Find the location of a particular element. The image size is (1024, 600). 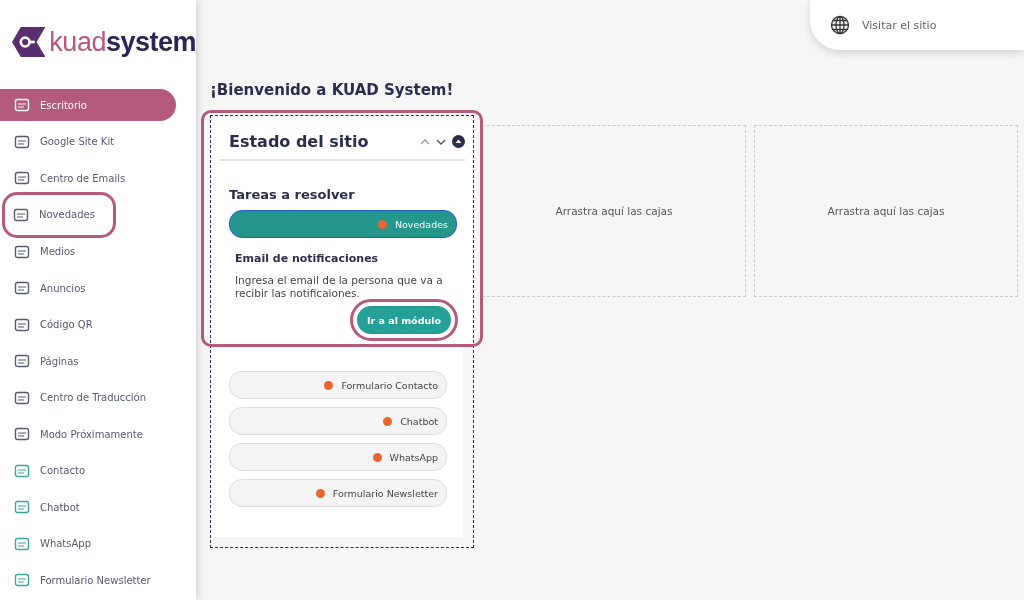

sidebar-item: Código QR is located at coordinates (81, 324).